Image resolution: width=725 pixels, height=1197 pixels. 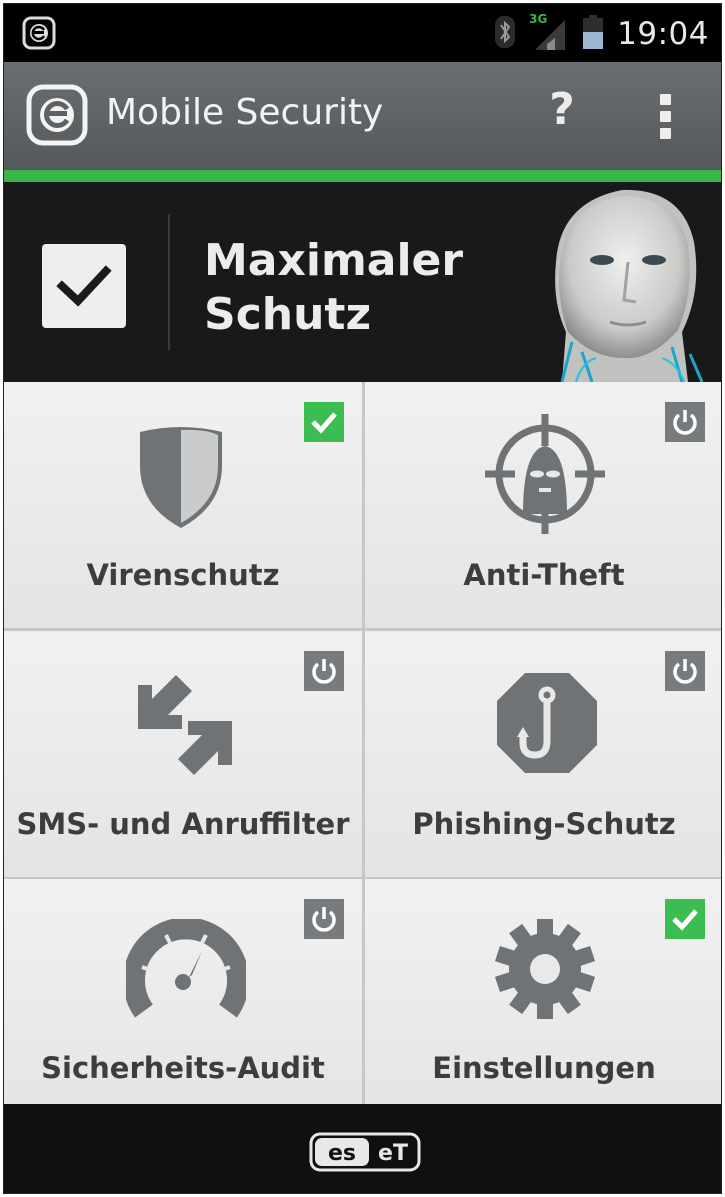 I want to click on tile-virenschutz: Virenschutz, so click(x=183, y=505).